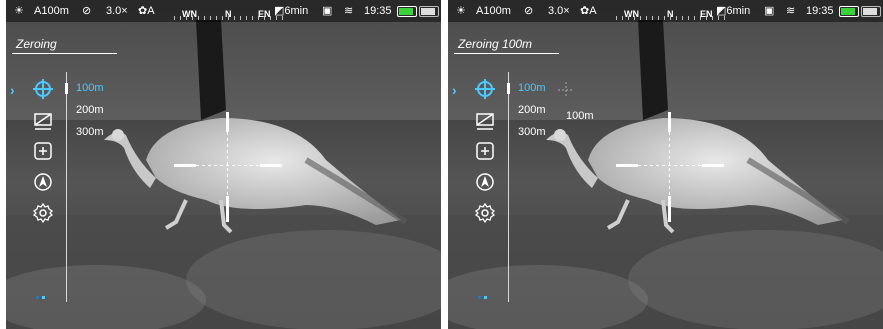  I want to click on zeroing-distance-value: 100m, so click(580, 116).